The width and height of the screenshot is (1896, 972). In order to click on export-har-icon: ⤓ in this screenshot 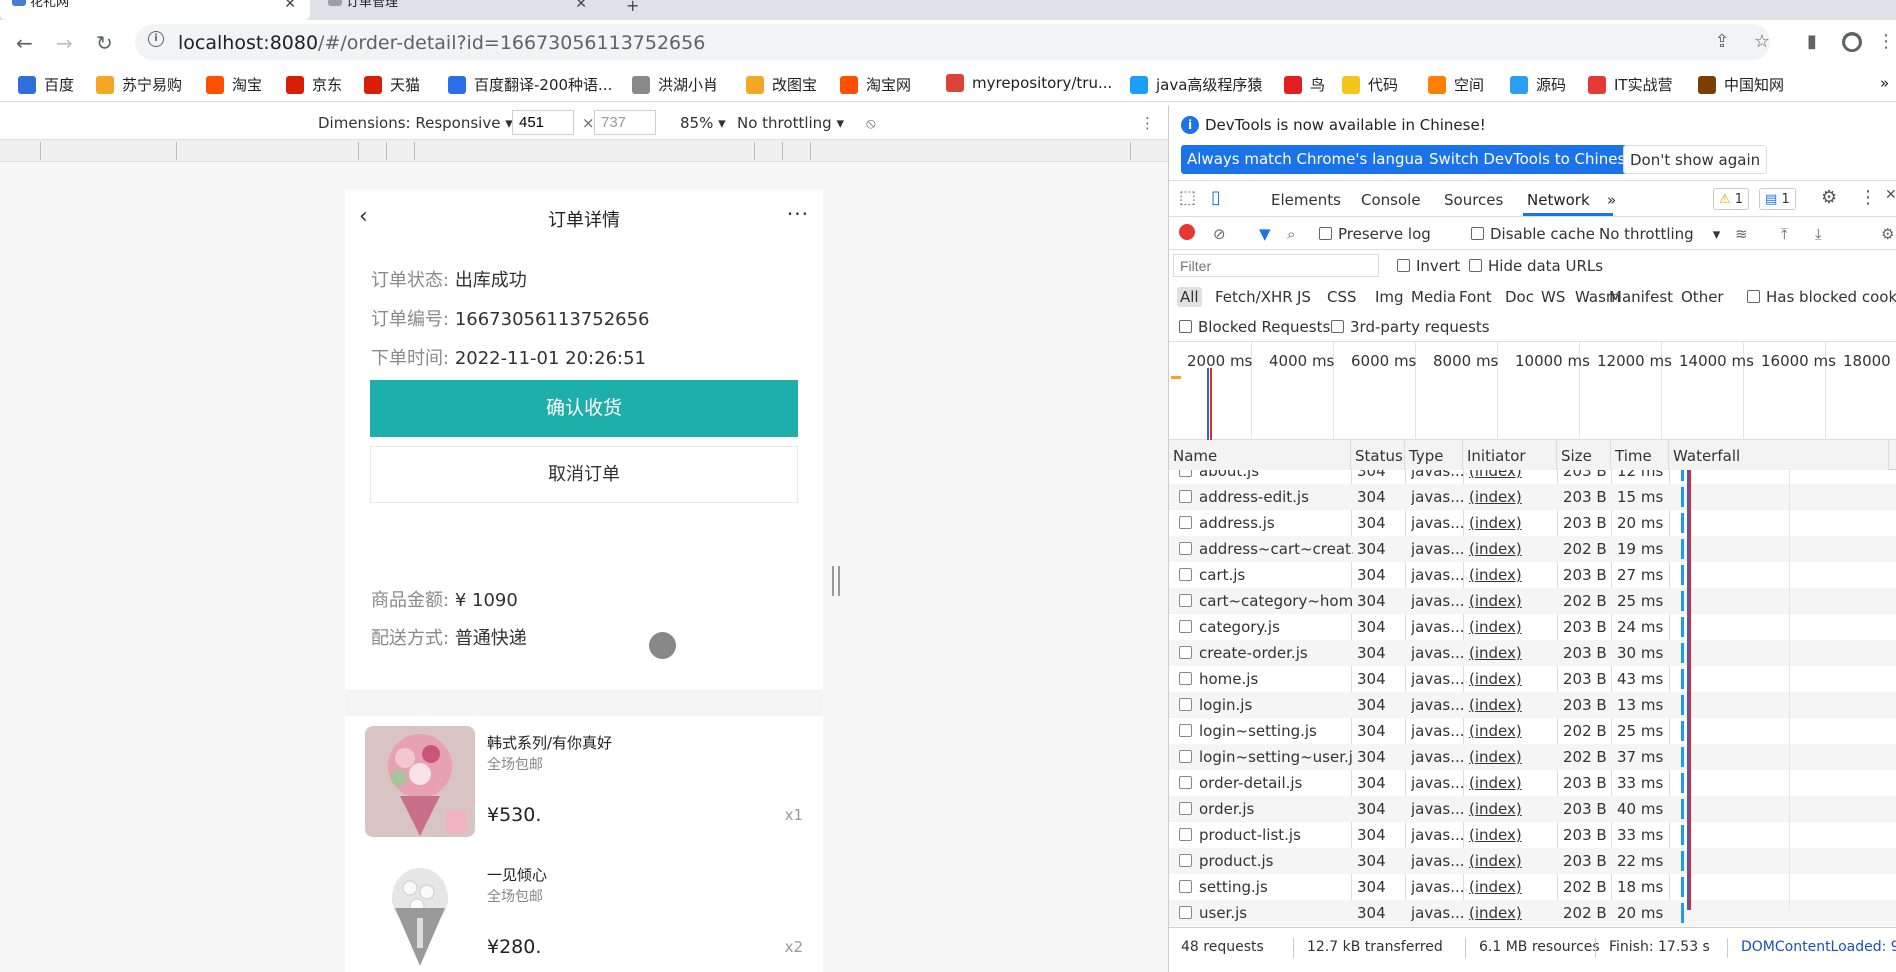, I will do `click(1818, 234)`.